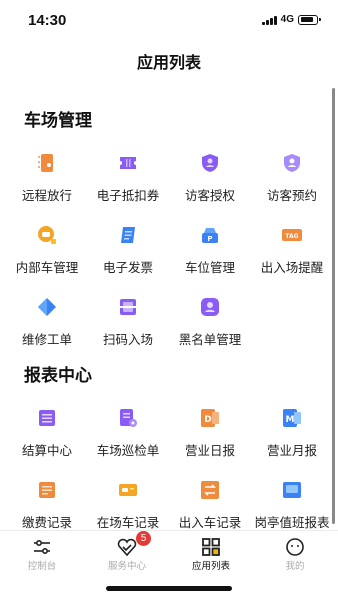 The width and height of the screenshot is (338, 601). I want to click on inspection-icon, so click(128, 418).